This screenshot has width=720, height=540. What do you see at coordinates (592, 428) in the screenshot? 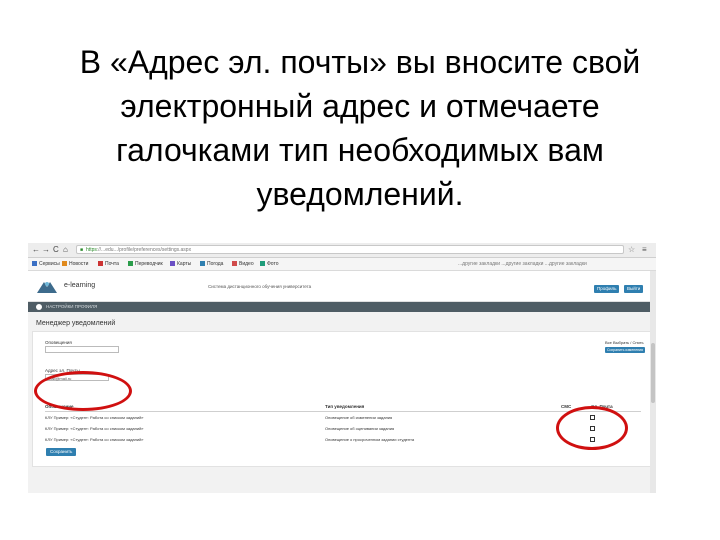
I see `checkbox-highlight` at bounding box center [592, 428].